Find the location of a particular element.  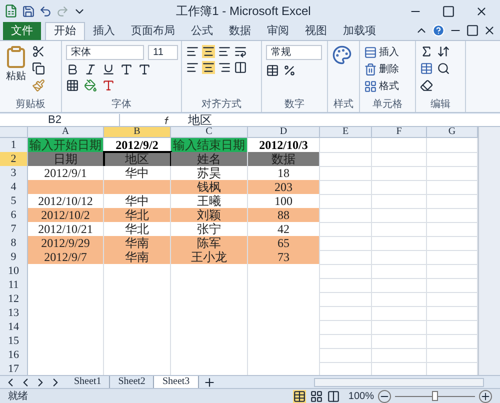

table-cell: 数据 is located at coordinates (284, 159).